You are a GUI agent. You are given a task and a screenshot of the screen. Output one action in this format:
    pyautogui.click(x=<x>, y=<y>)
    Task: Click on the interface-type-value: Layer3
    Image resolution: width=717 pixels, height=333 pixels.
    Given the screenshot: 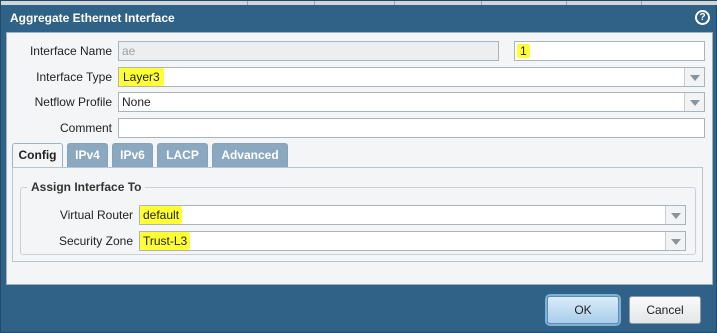 What is the action you would take?
    pyautogui.click(x=141, y=77)
    